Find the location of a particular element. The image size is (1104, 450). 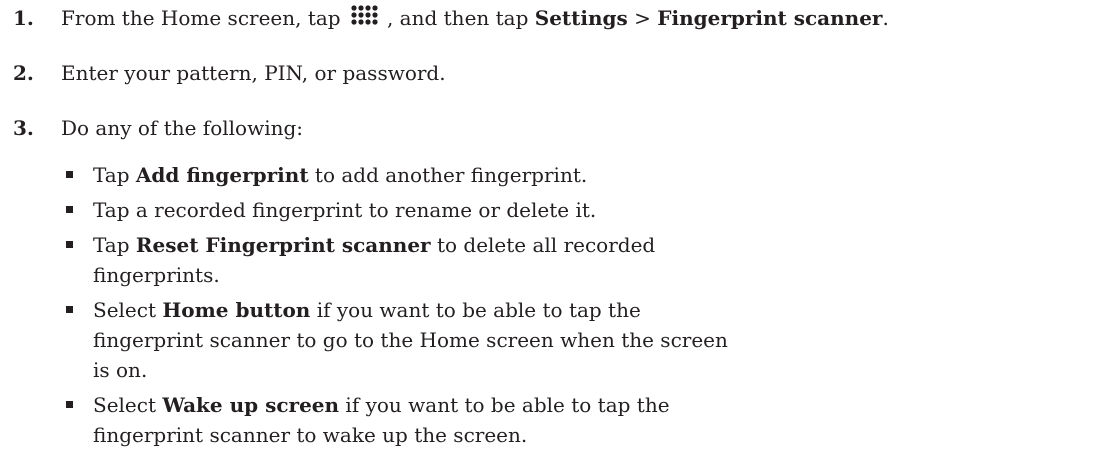

item-emphasis: Add fingerprint is located at coordinates (222, 175).